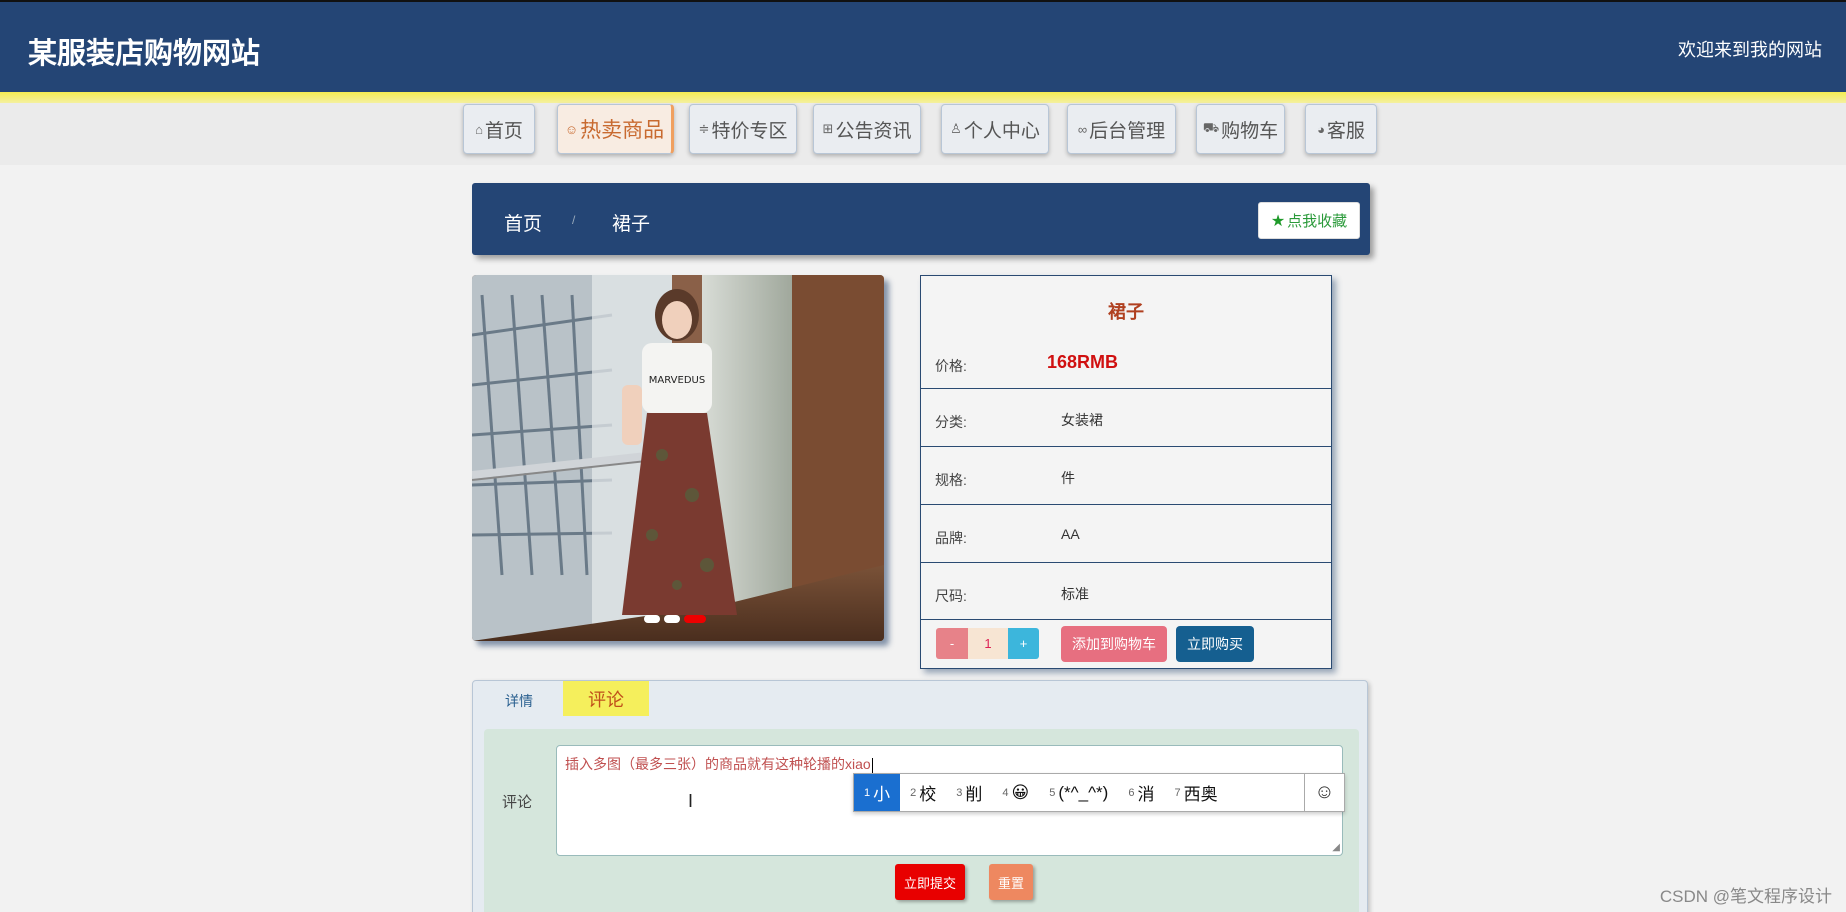  What do you see at coordinates (519, 701) in the screenshot?
I see `tab-detail: 详情` at bounding box center [519, 701].